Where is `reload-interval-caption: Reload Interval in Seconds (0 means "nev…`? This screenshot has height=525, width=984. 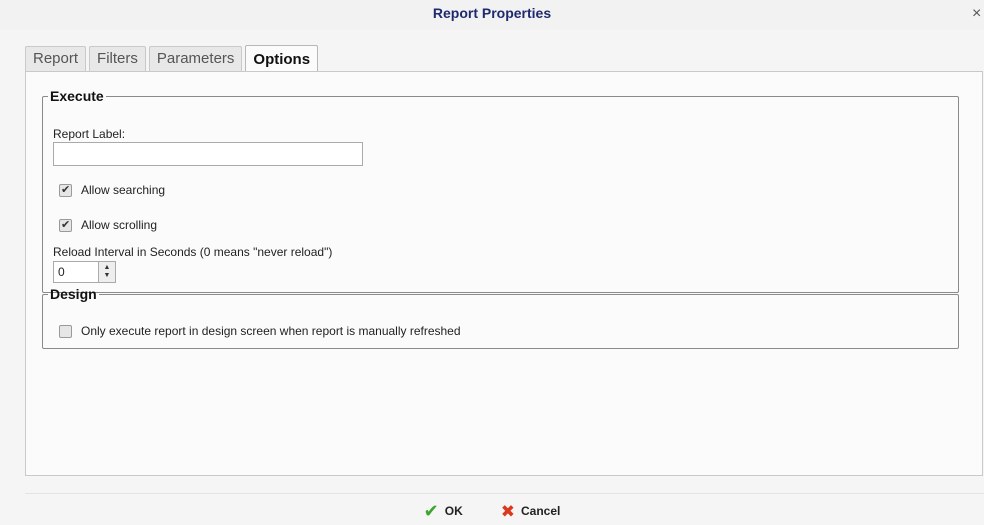
reload-interval-caption: Reload Interval in Seconds (0 means "nev… is located at coordinates (193, 252).